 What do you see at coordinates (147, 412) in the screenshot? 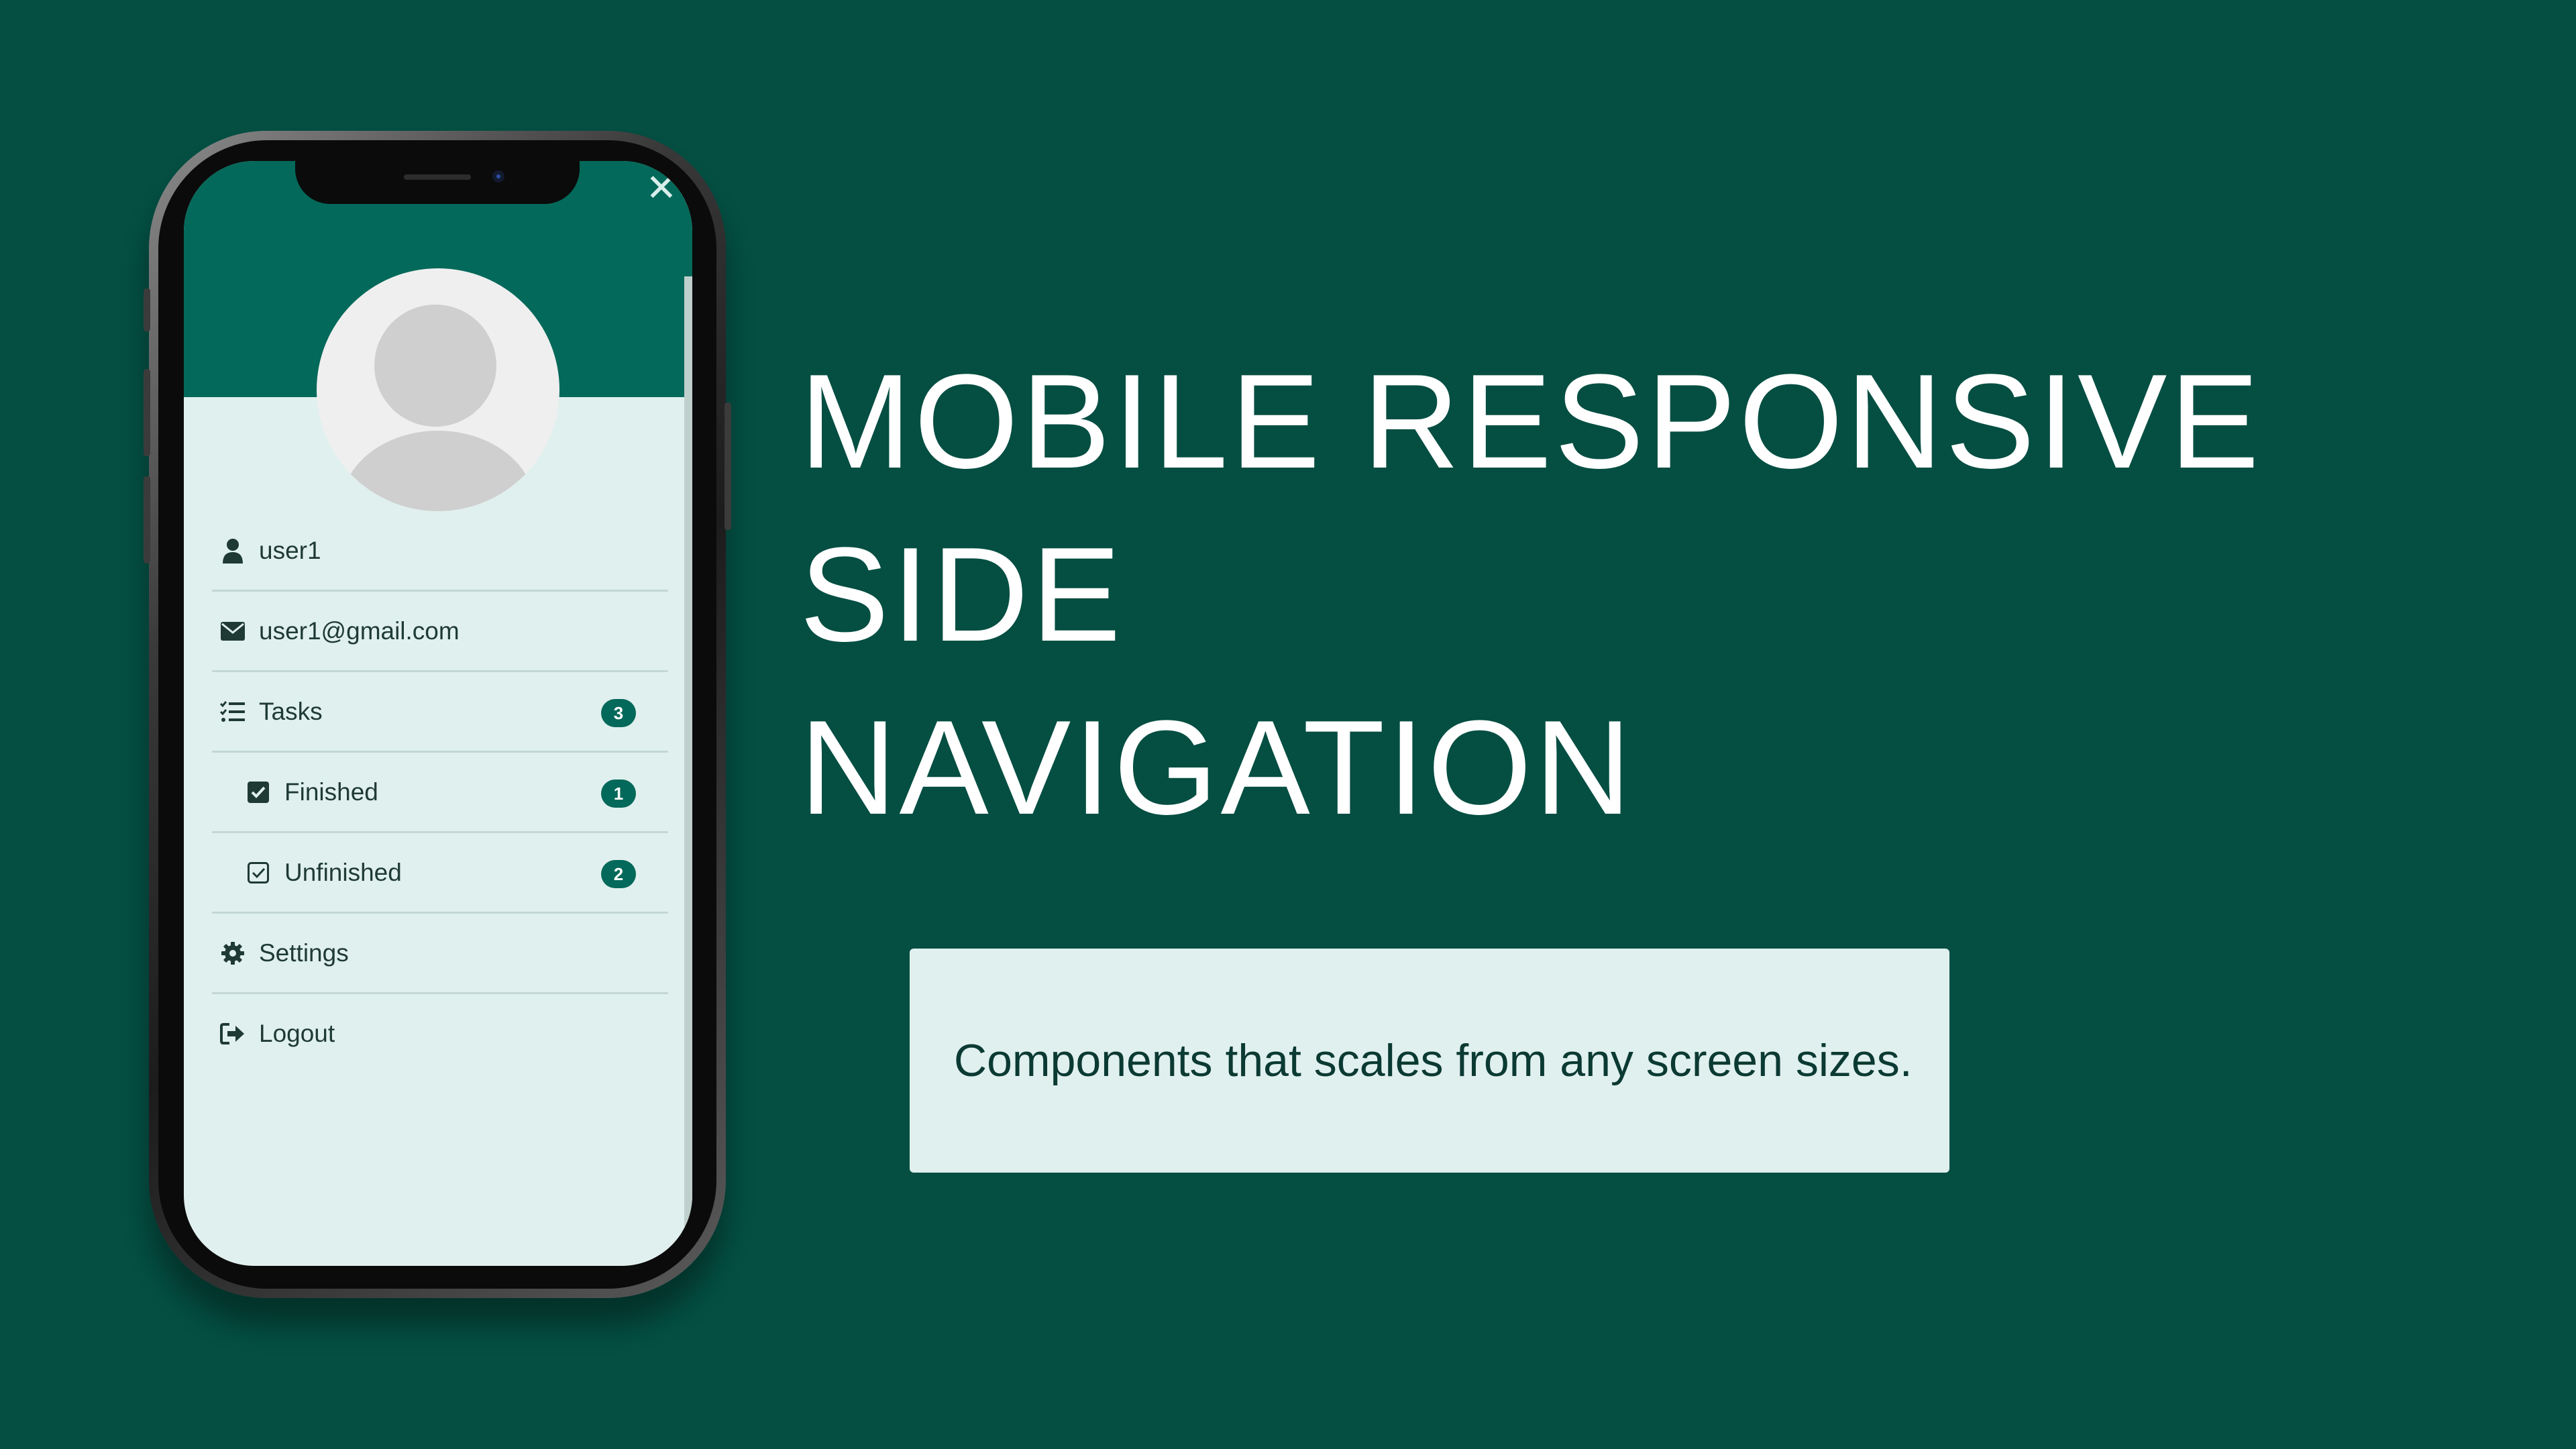
I see `phone-volume-up` at bounding box center [147, 412].